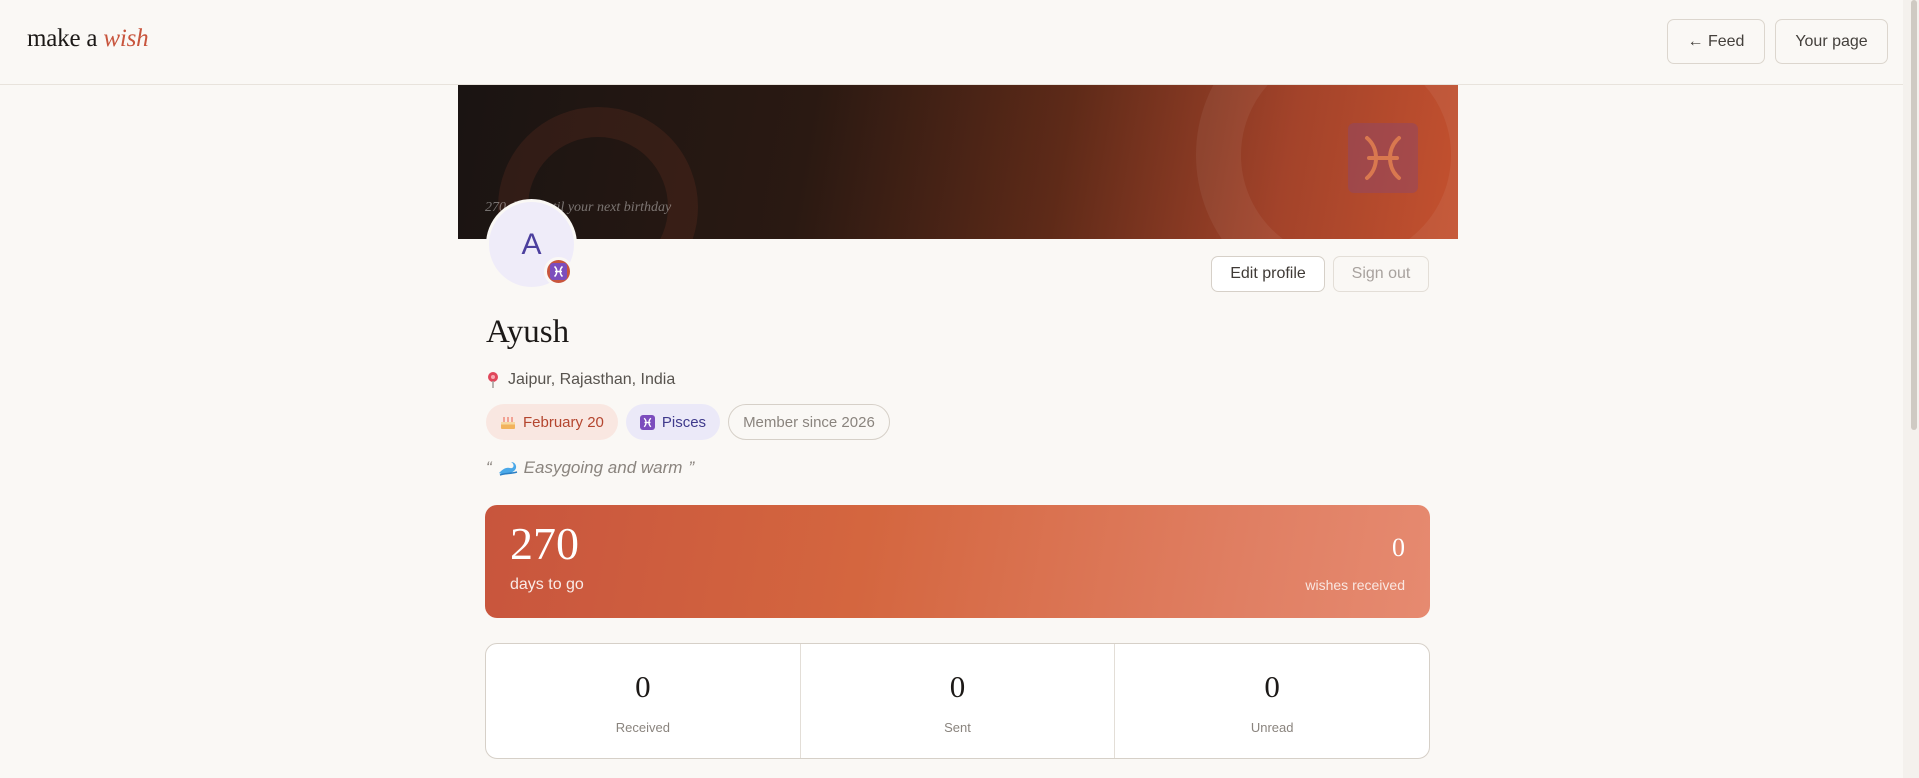 The width and height of the screenshot is (1919, 778). I want to click on quote-open-mark: “, so click(489, 467).